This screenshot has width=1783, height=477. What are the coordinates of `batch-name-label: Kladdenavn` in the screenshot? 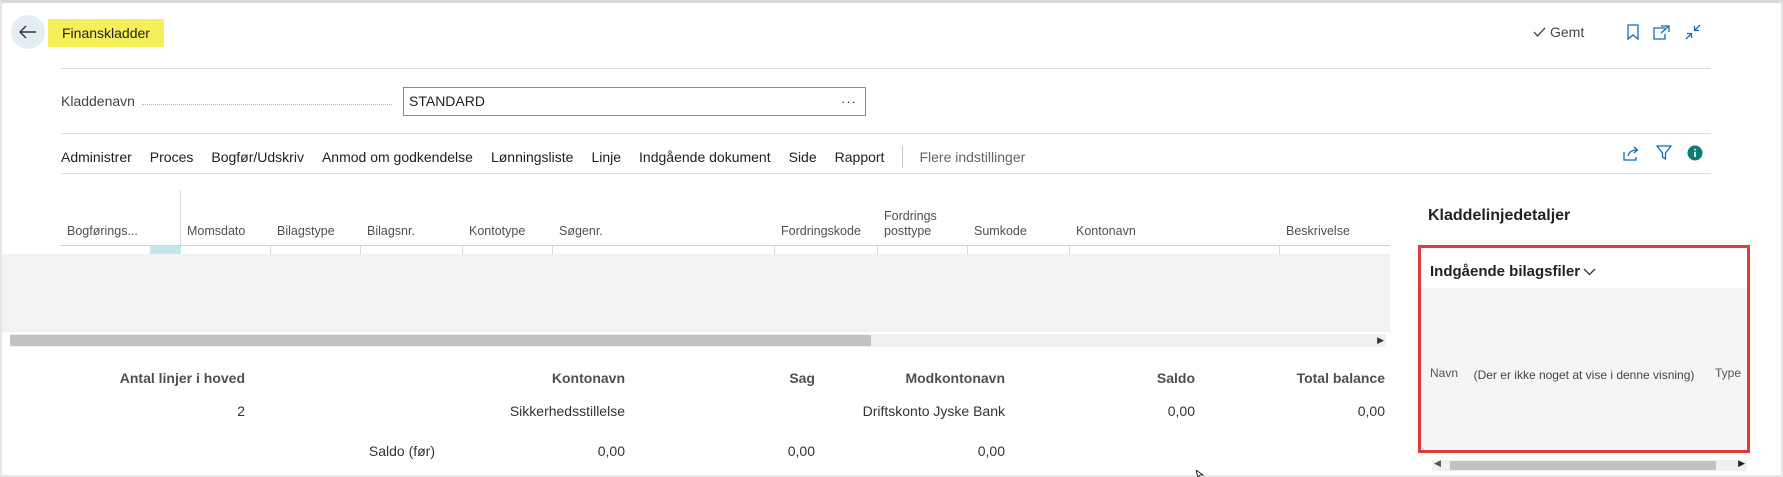 It's located at (98, 101).